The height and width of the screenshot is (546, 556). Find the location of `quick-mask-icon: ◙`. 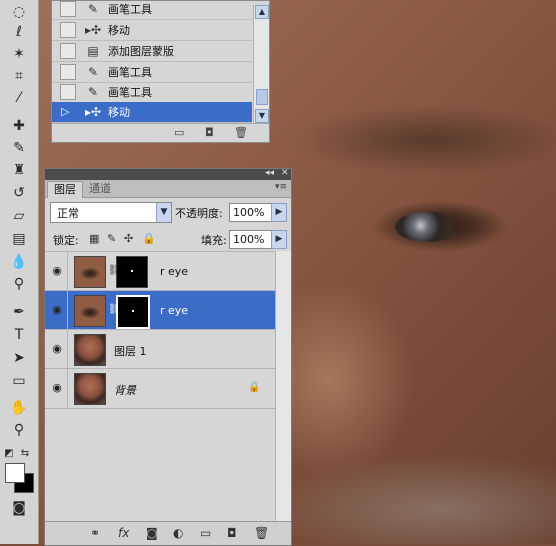

quick-mask-icon: ◙ is located at coordinates (19, 508).